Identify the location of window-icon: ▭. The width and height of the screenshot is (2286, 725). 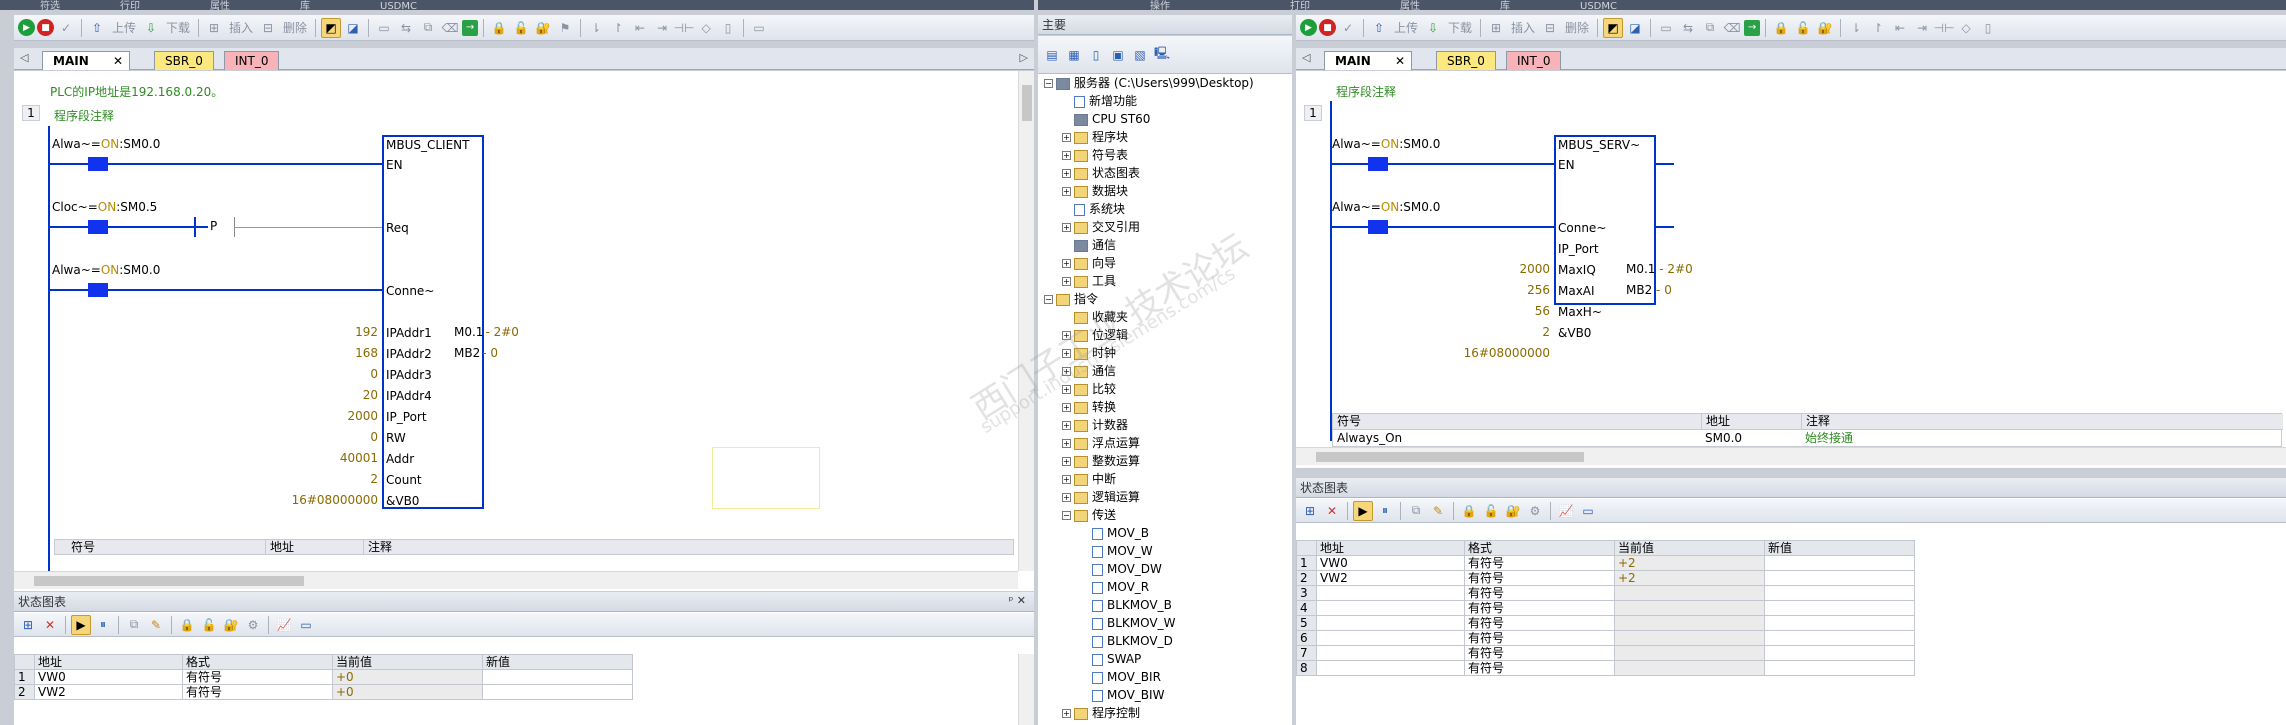
(384, 28).